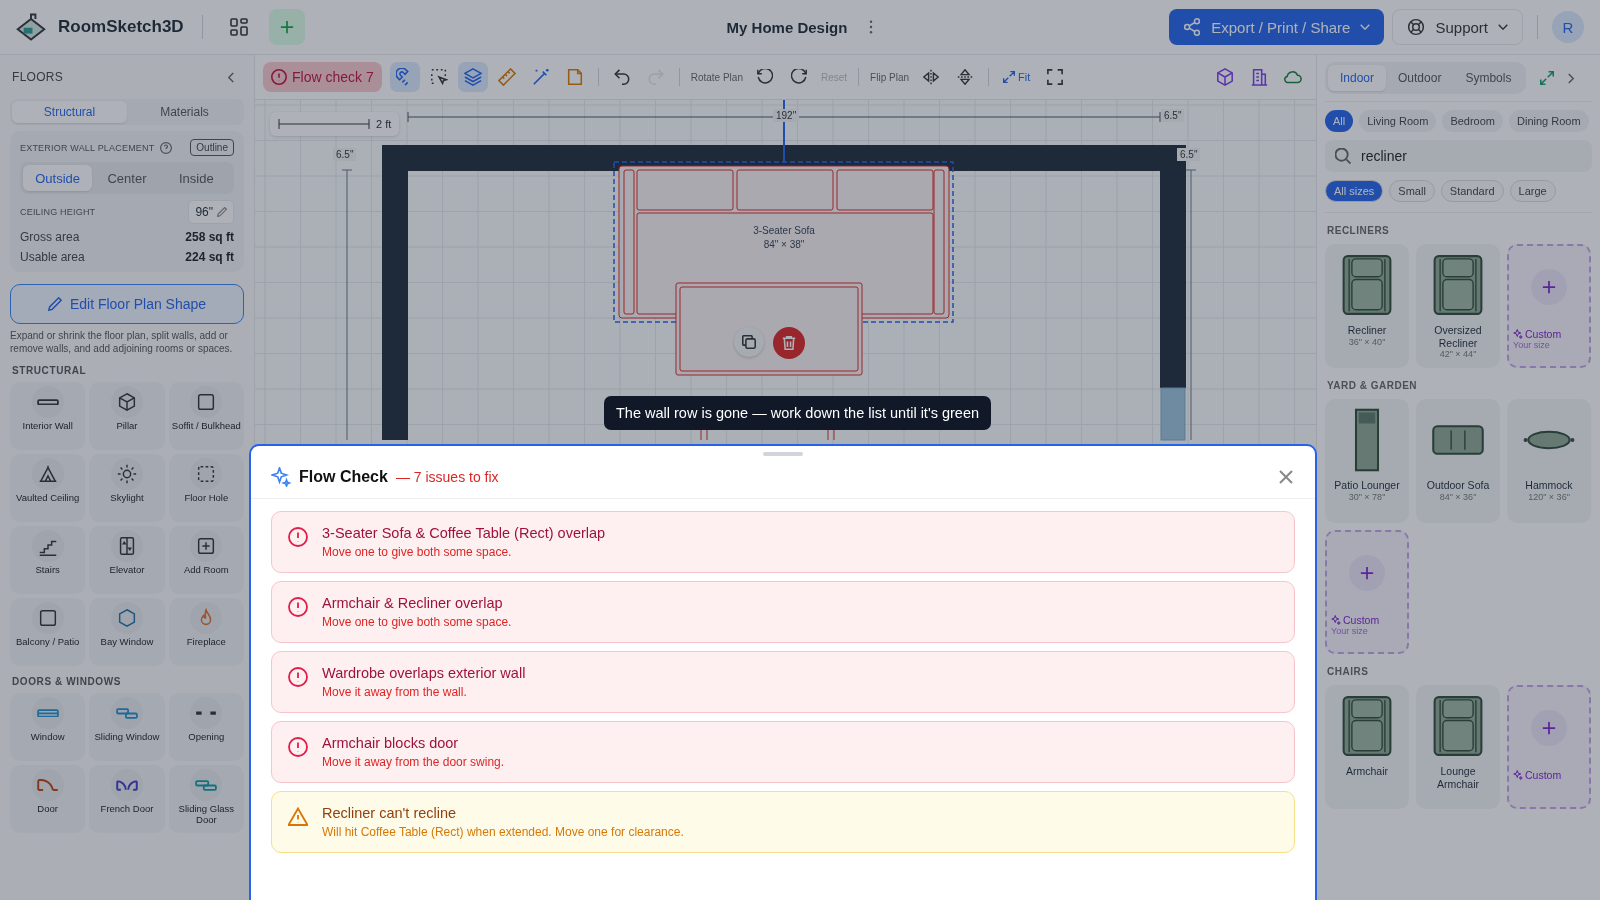  What do you see at coordinates (48, 416) in the screenshot?
I see `element-tile: Interior Wall` at bounding box center [48, 416].